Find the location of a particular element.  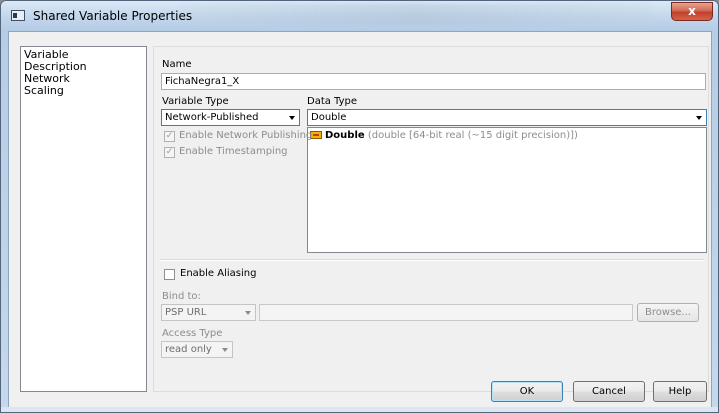

access-type-select: read only is located at coordinates (197, 349).